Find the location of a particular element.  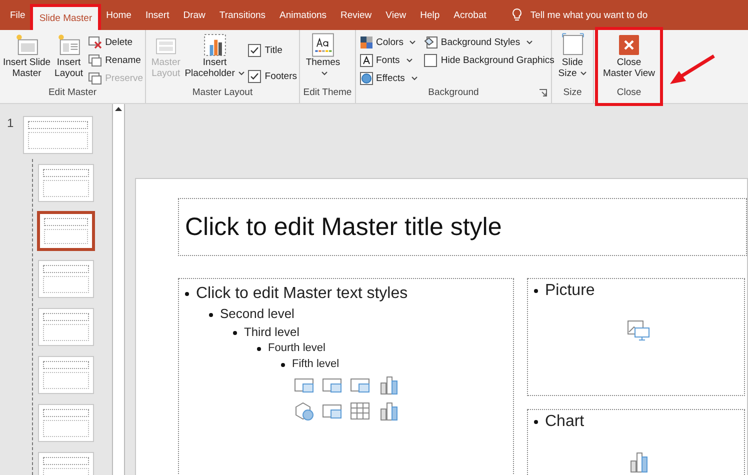

color-swatch-icon is located at coordinates (366, 42).